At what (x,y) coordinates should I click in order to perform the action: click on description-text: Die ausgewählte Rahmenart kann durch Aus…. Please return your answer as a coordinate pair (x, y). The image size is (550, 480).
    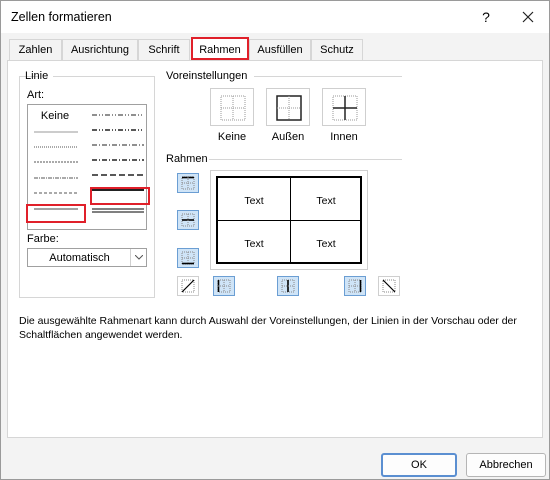
    Looking at the image, I should click on (268, 328).